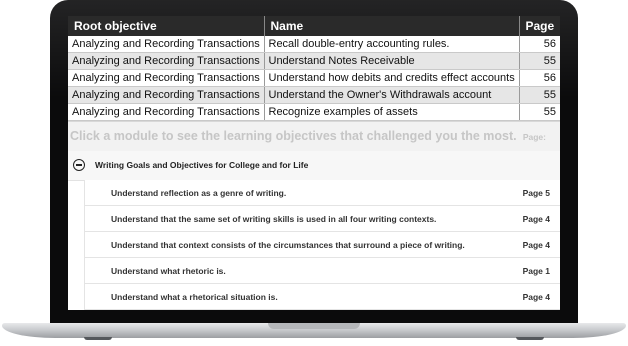  What do you see at coordinates (98, 338) in the screenshot?
I see `laptop-foot-left` at bounding box center [98, 338].